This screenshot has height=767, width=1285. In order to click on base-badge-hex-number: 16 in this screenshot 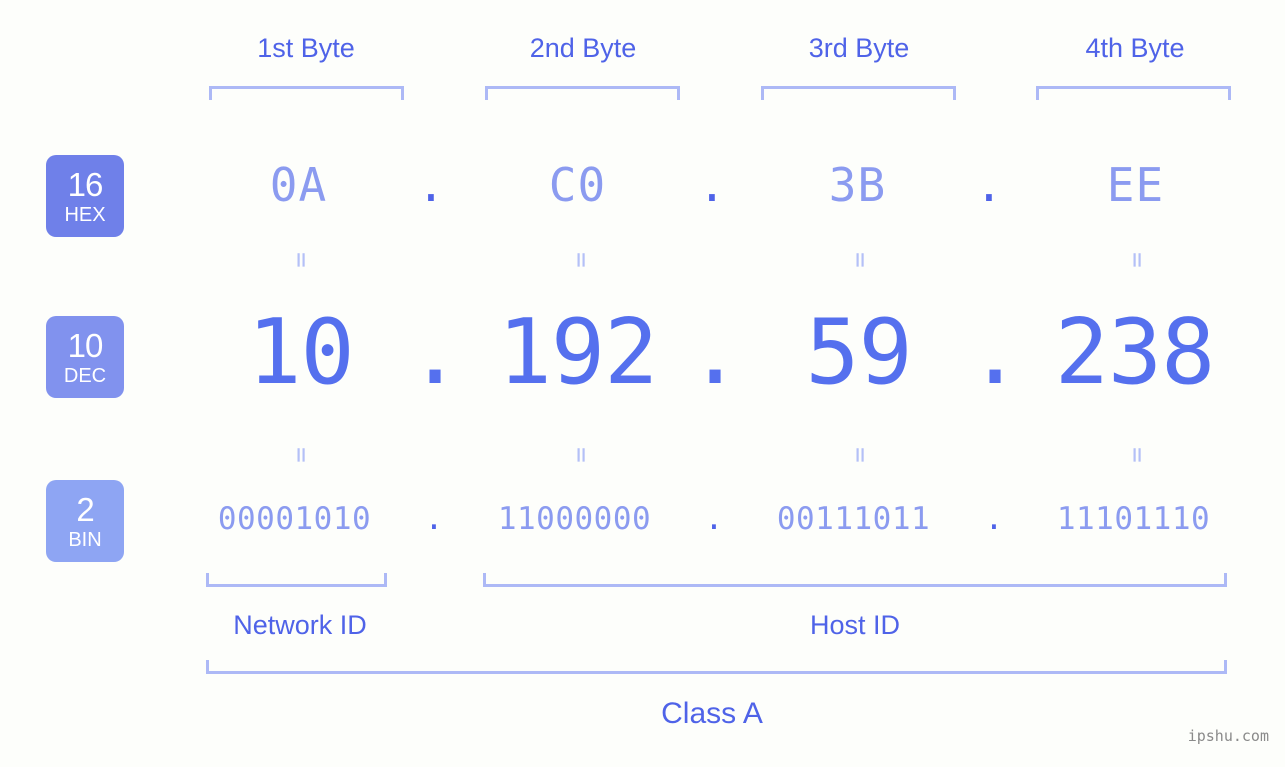, I will do `click(85, 184)`.